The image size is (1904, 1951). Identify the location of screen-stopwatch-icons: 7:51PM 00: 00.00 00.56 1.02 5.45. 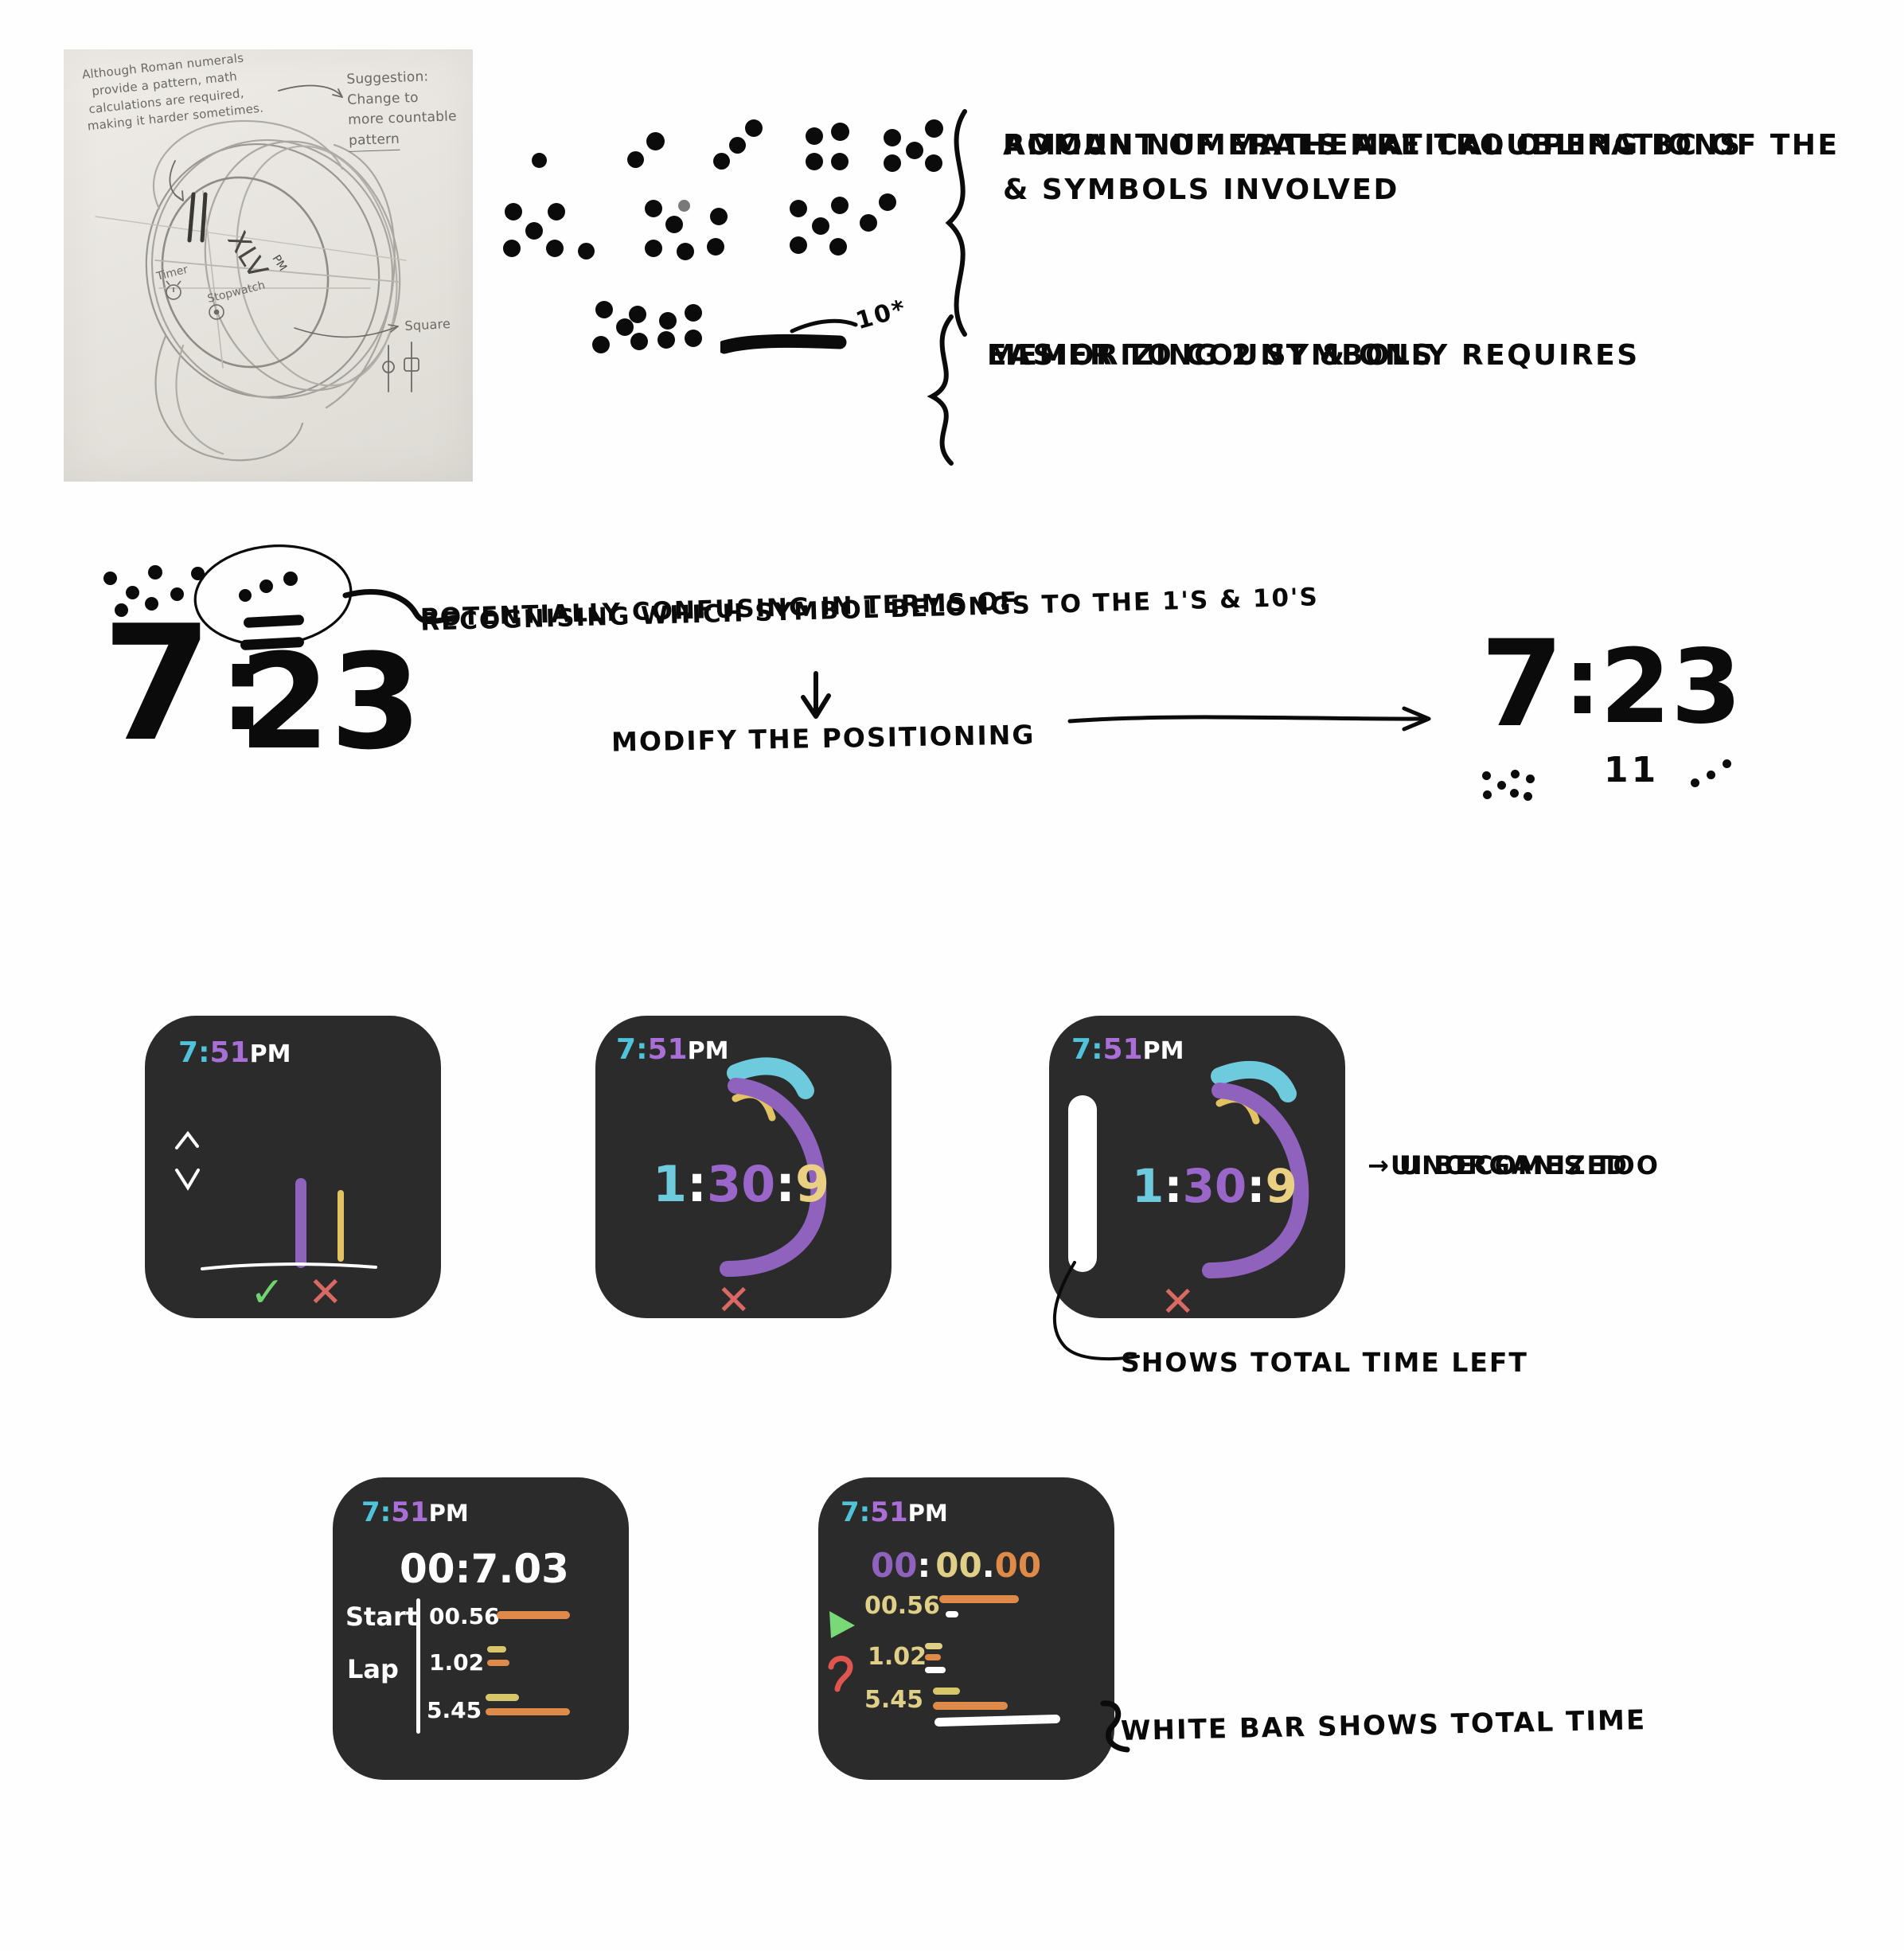
(966, 1628).